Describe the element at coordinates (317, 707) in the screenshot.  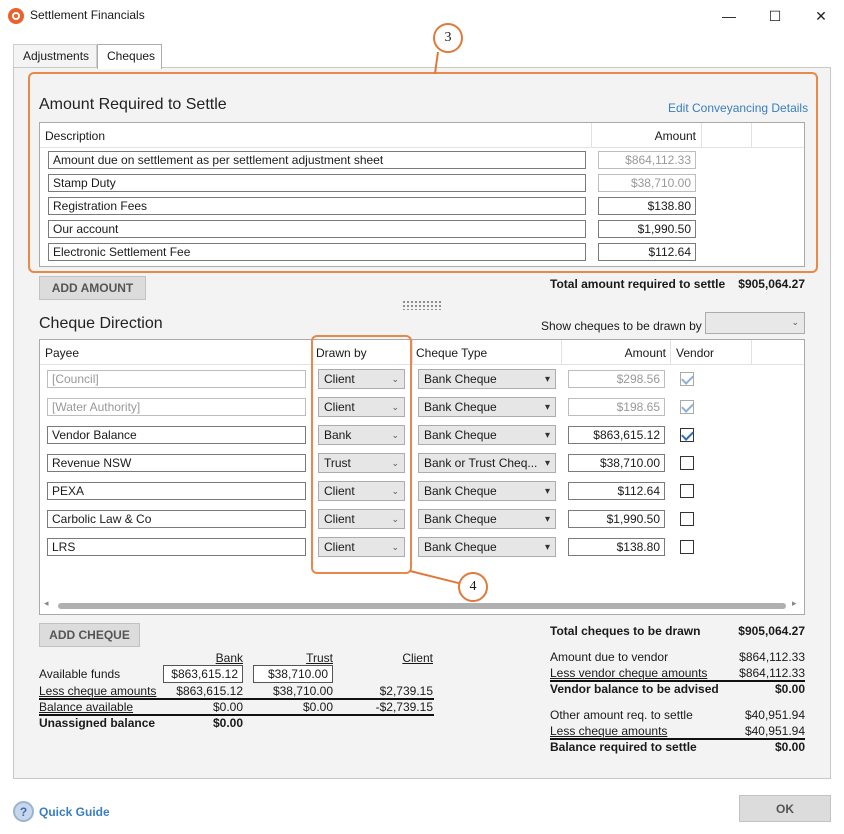
I see `balance-trust-value: $0.00` at that location.